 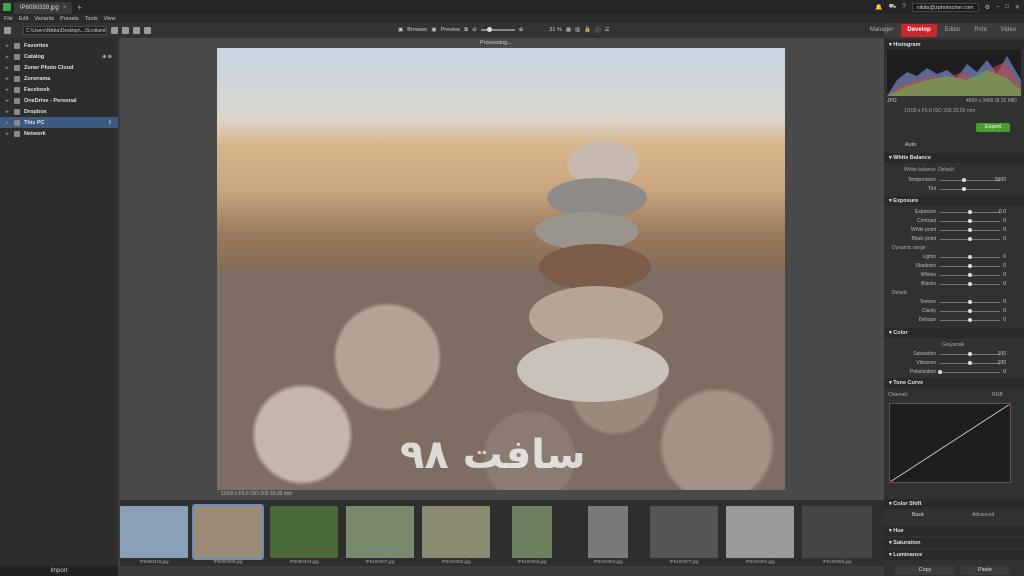 What do you see at coordinates (985, 570) in the screenshot?
I see `paste-button: Paste` at bounding box center [985, 570].